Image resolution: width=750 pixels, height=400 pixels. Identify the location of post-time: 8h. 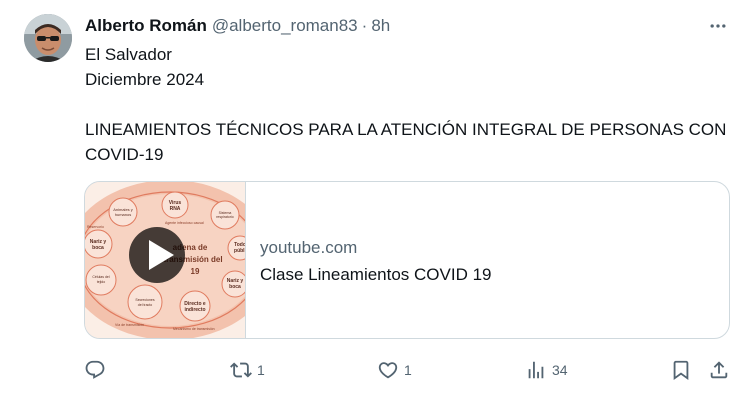
(380, 26).